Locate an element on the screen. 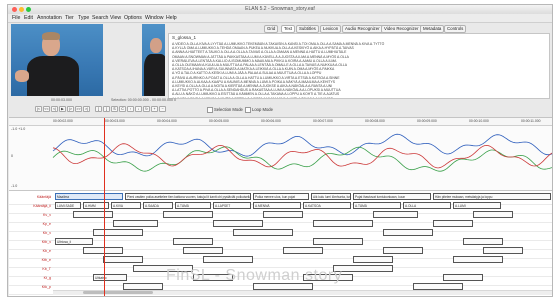 This screenshot has width=560, height=303. tier-annotation: Poika menee ulos, kun pojat is located at coordinates (281, 196).